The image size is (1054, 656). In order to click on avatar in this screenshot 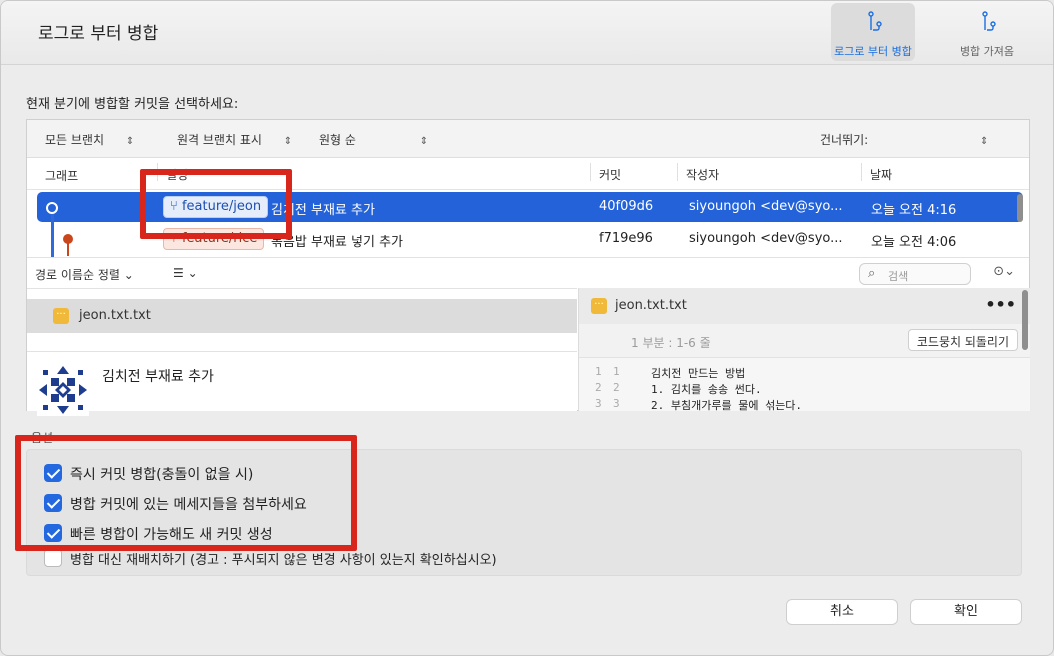, I will do `click(63, 390)`.